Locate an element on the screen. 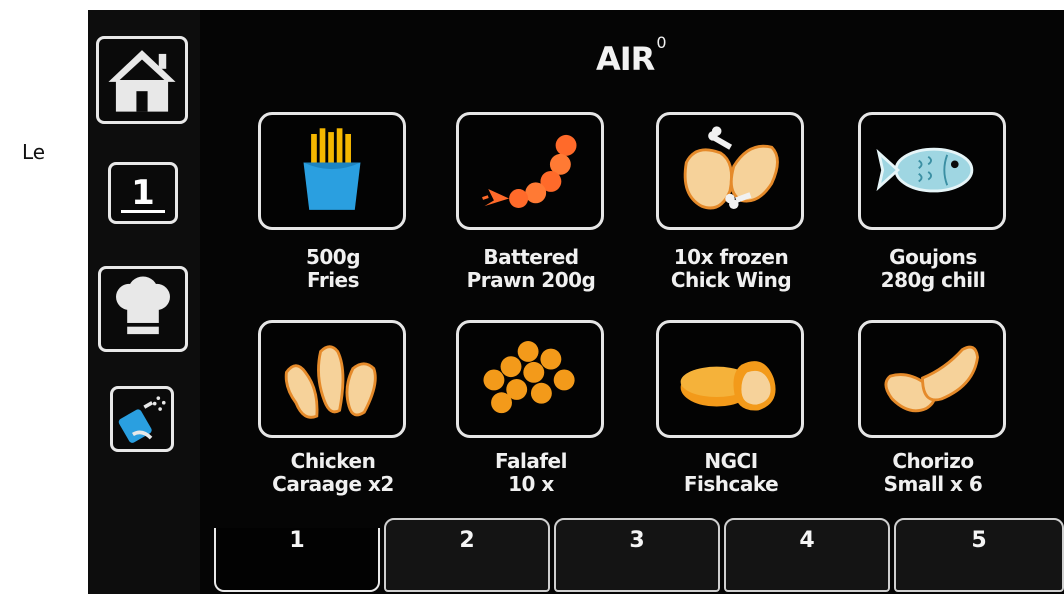  fish-icon is located at coordinates (925, 170).